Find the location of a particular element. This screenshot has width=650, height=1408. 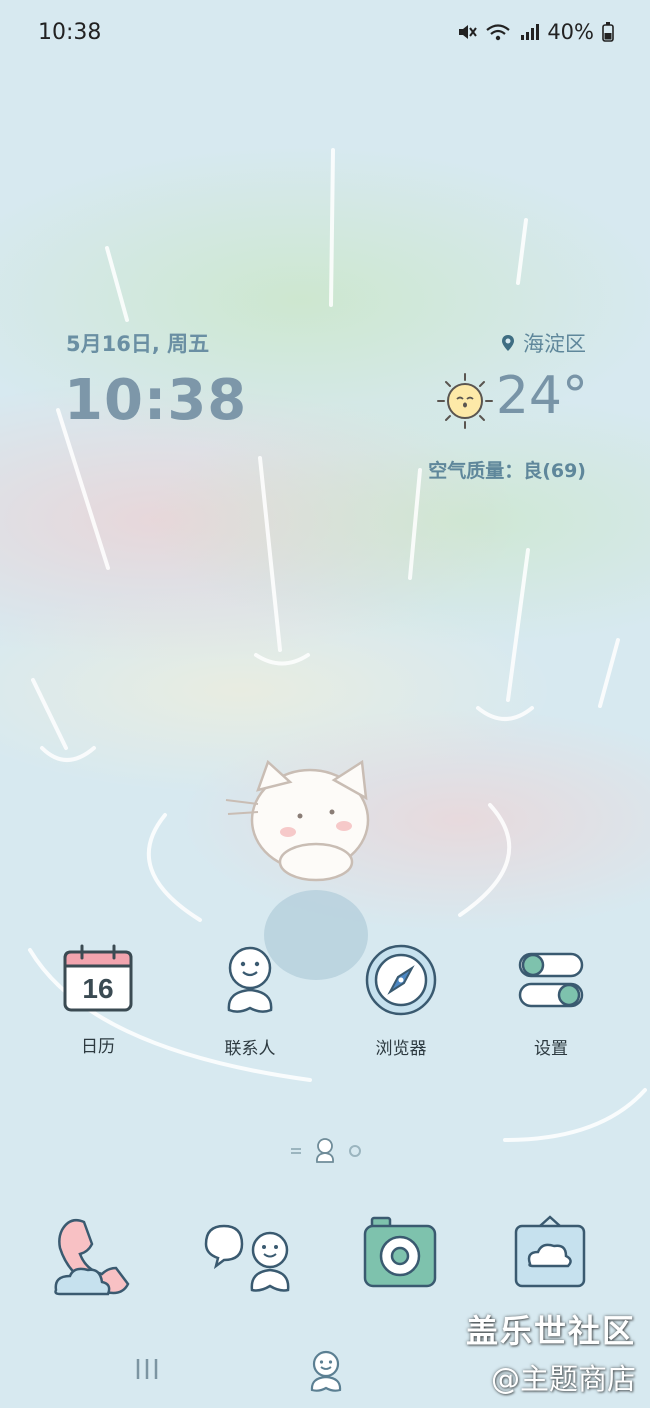

app-browser: 浏览器 is located at coordinates (401, 1001).